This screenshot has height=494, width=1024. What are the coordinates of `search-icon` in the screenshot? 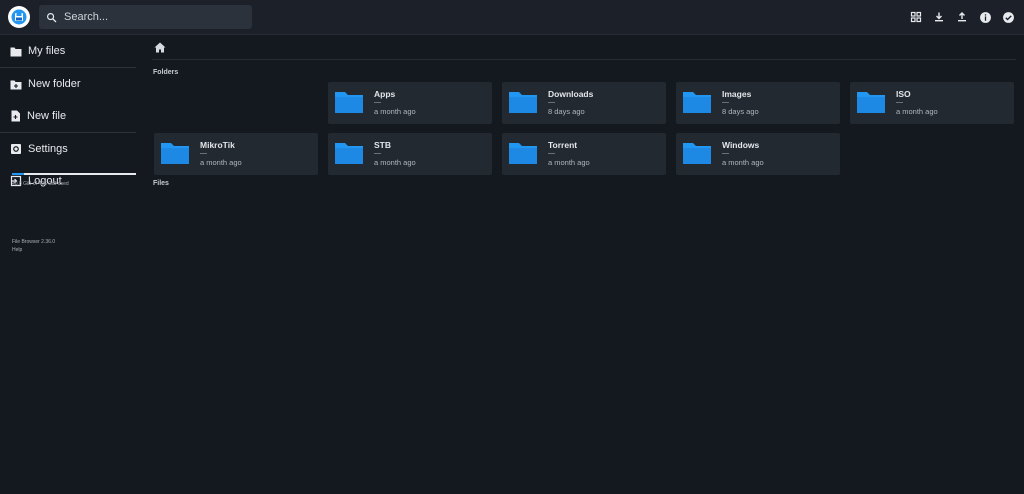 It's located at (52, 17).